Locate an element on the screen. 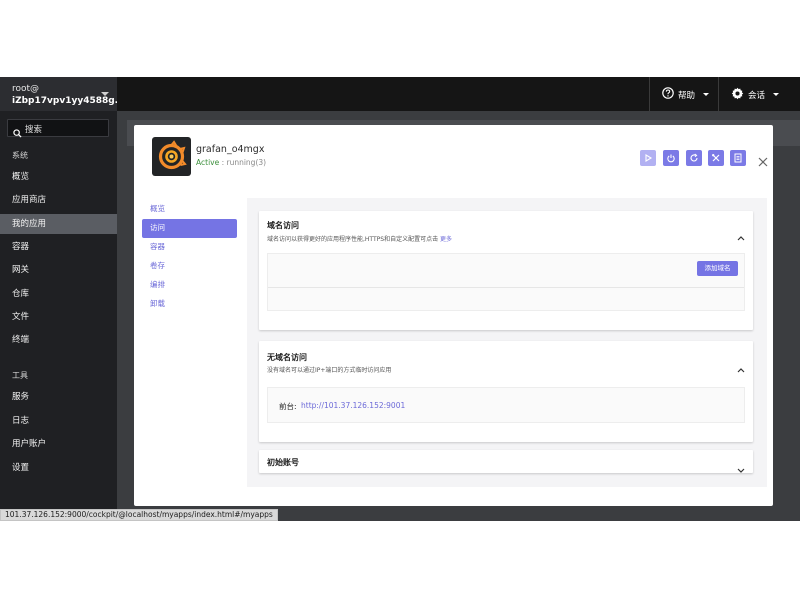 The image size is (800, 600). host-user: root@ is located at coordinates (26, 89).